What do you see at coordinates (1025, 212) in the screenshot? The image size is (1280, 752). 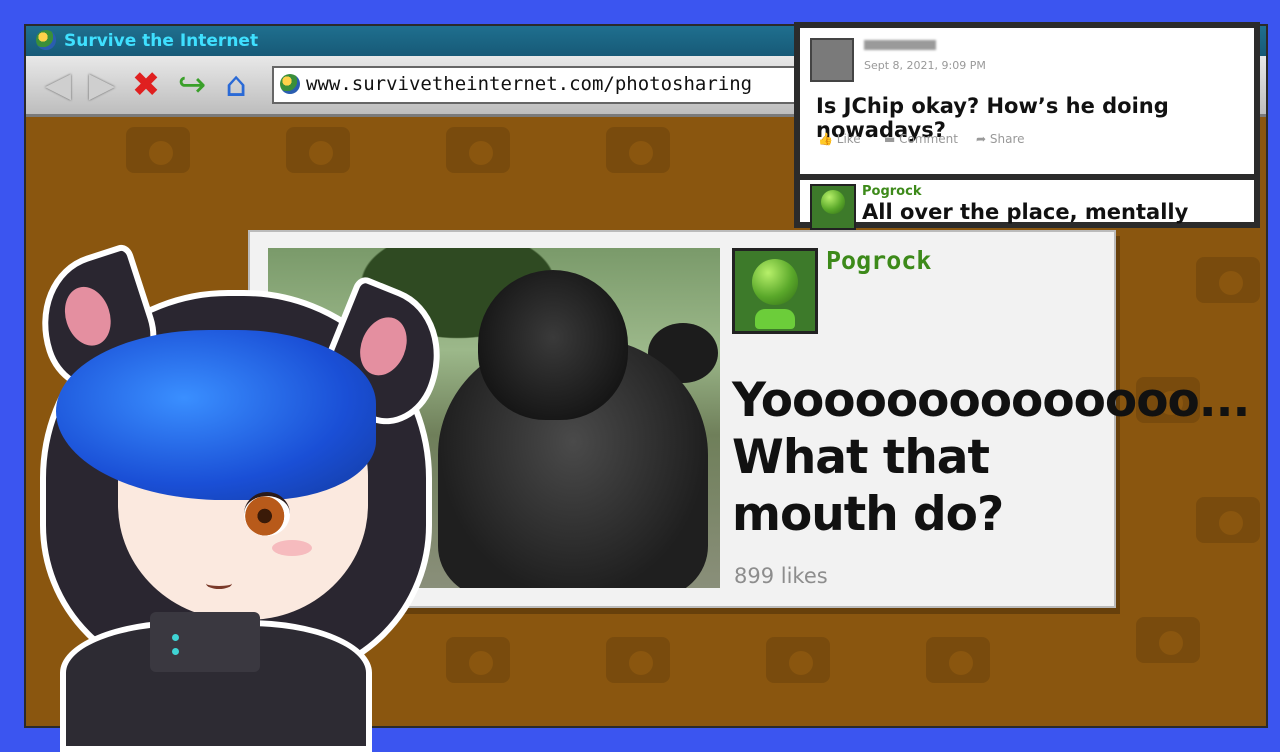 I see `reply-text: All over the place, mentally` at bounding box center [1025, 212].